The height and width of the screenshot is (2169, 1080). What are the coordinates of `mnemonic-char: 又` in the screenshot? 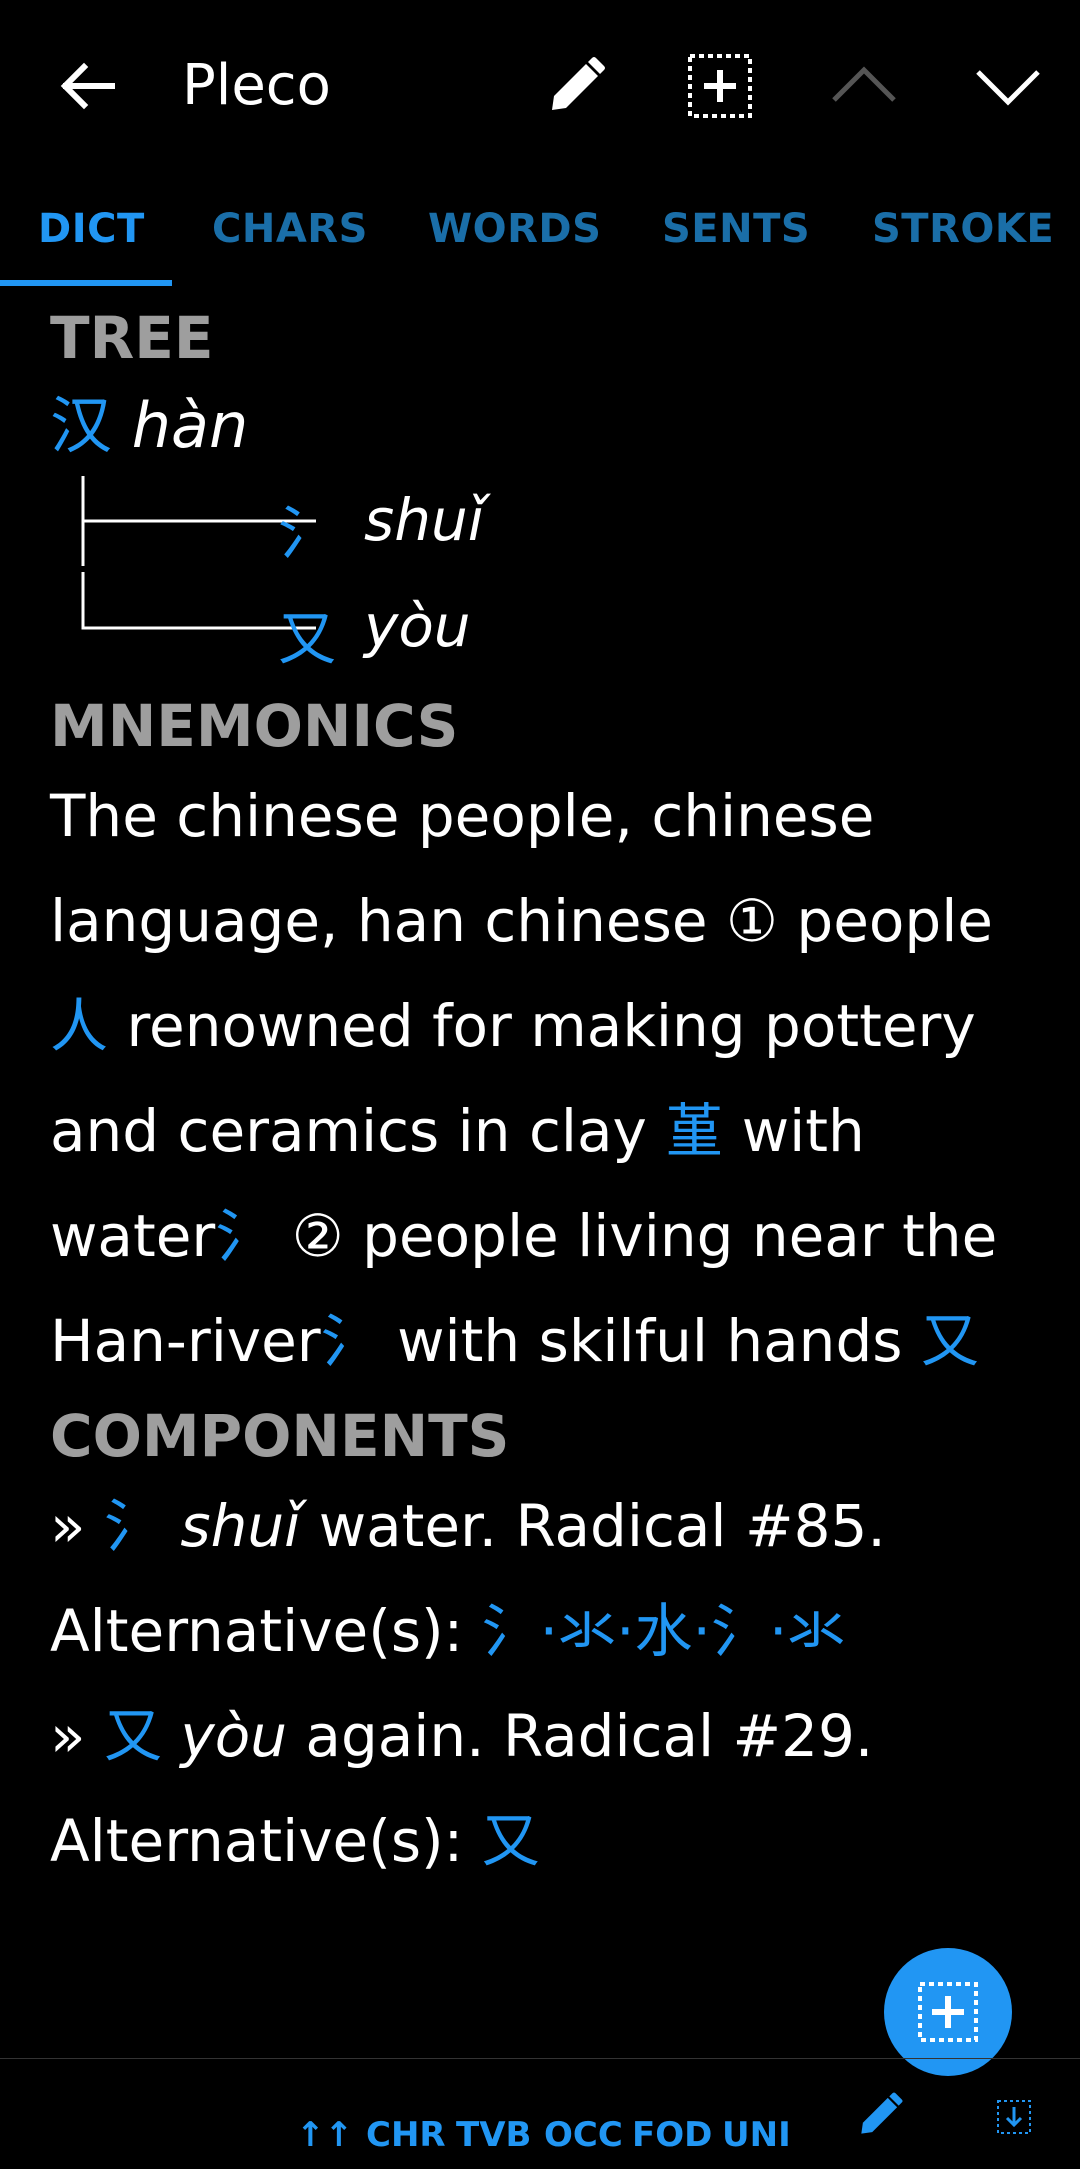 It's located at (950, 1341).